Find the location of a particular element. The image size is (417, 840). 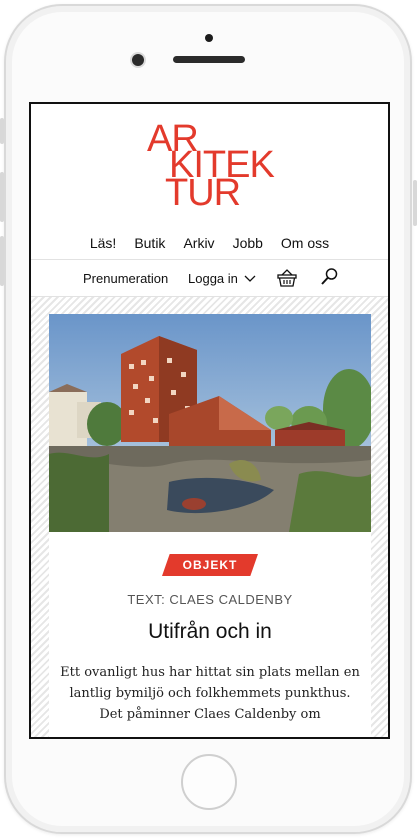

category-badge: OBJEKT is located at coordinates (210, 565).